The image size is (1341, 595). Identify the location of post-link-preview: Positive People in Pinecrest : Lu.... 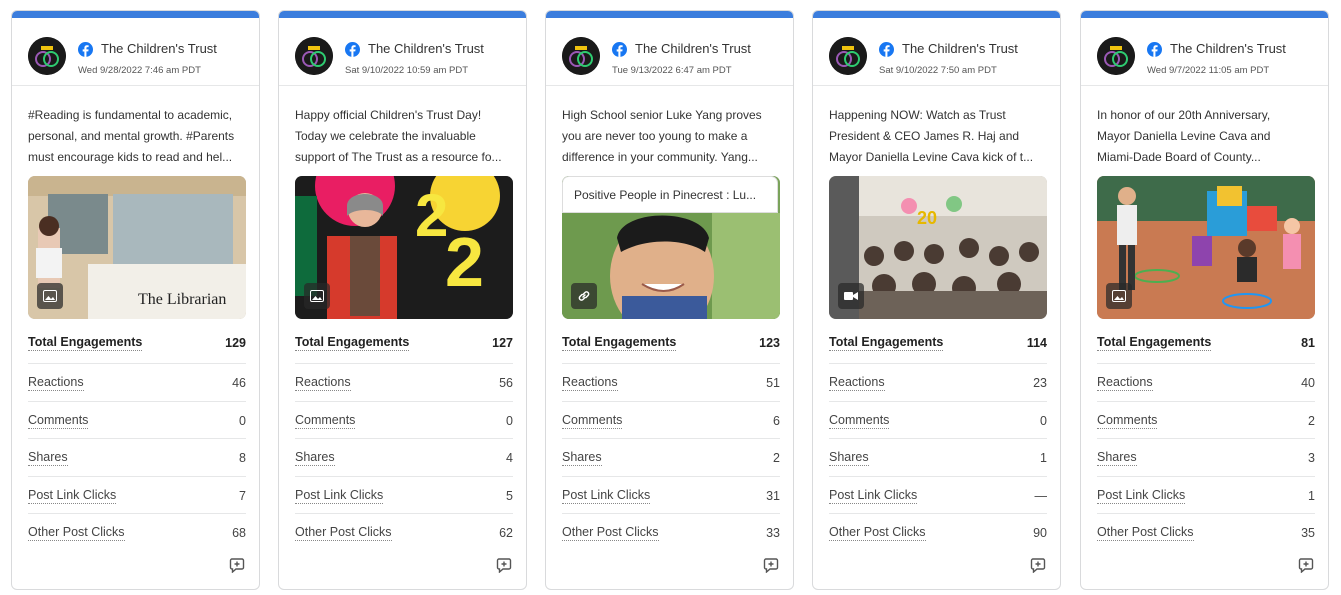
(671, 247).